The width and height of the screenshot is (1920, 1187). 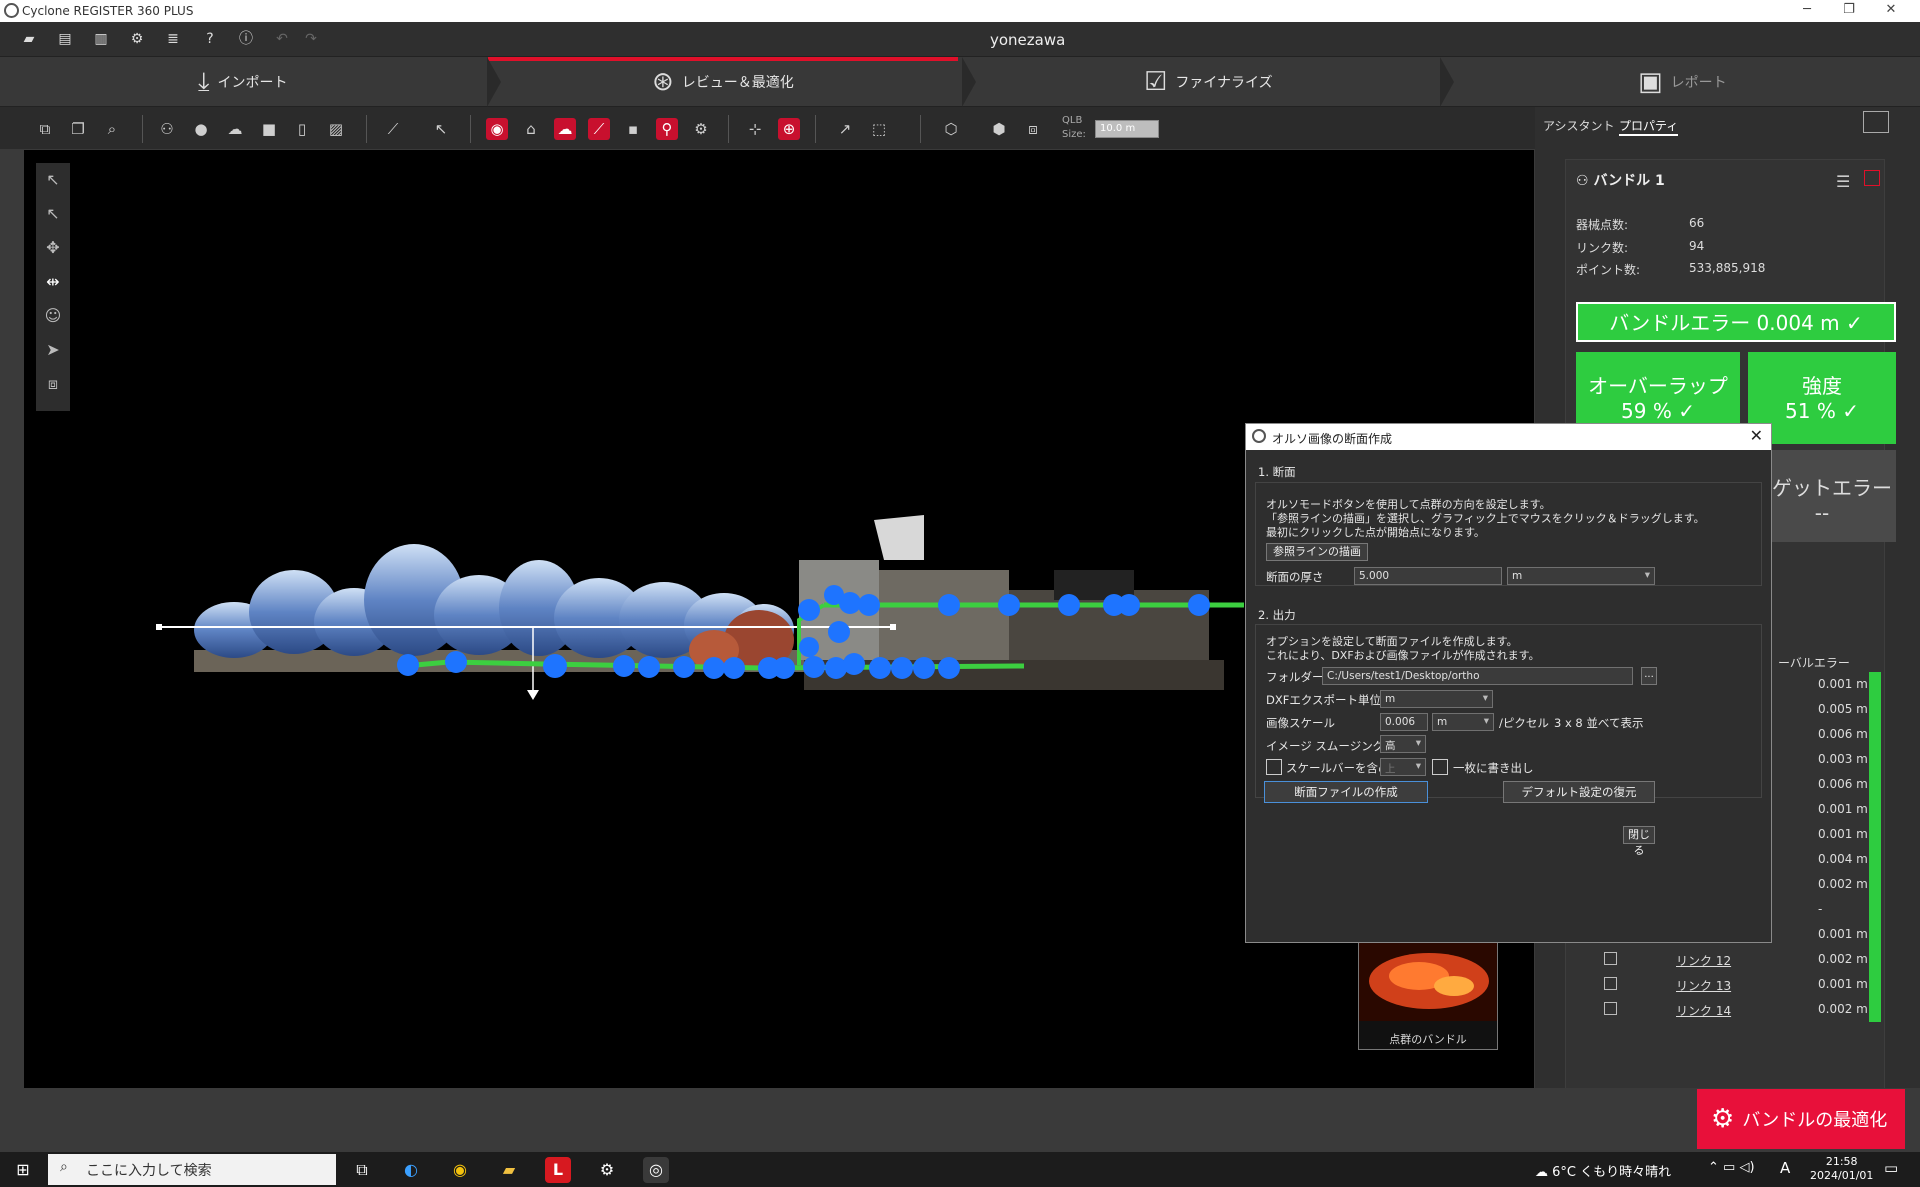 I want to click on cube-wire-icon: ⬢, so click(x=999, y=129).